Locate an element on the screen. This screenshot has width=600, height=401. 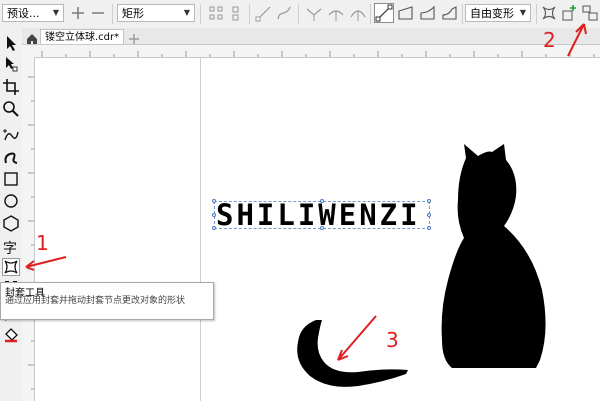
preset-dropdown: 预设... ▼ is located at coordinates (33, 13).